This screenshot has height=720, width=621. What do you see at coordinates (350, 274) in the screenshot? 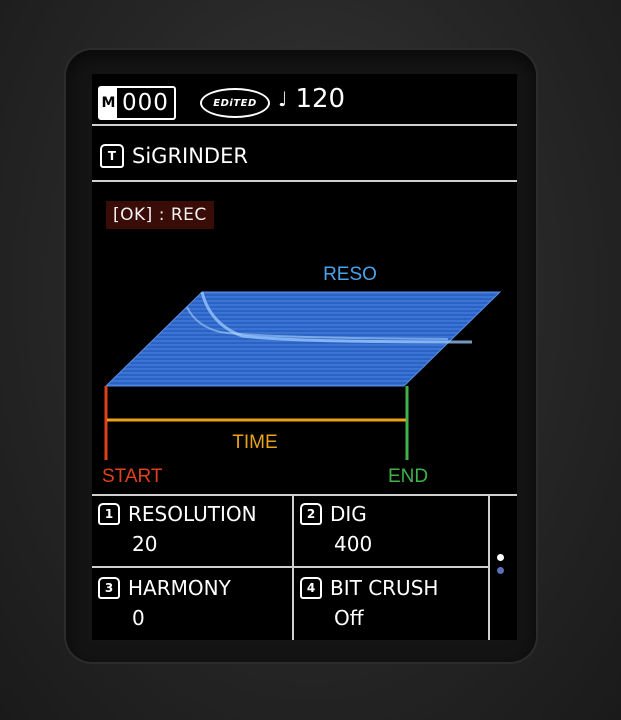
I see `reso-label: RESO` at bounding box center [350, 274].